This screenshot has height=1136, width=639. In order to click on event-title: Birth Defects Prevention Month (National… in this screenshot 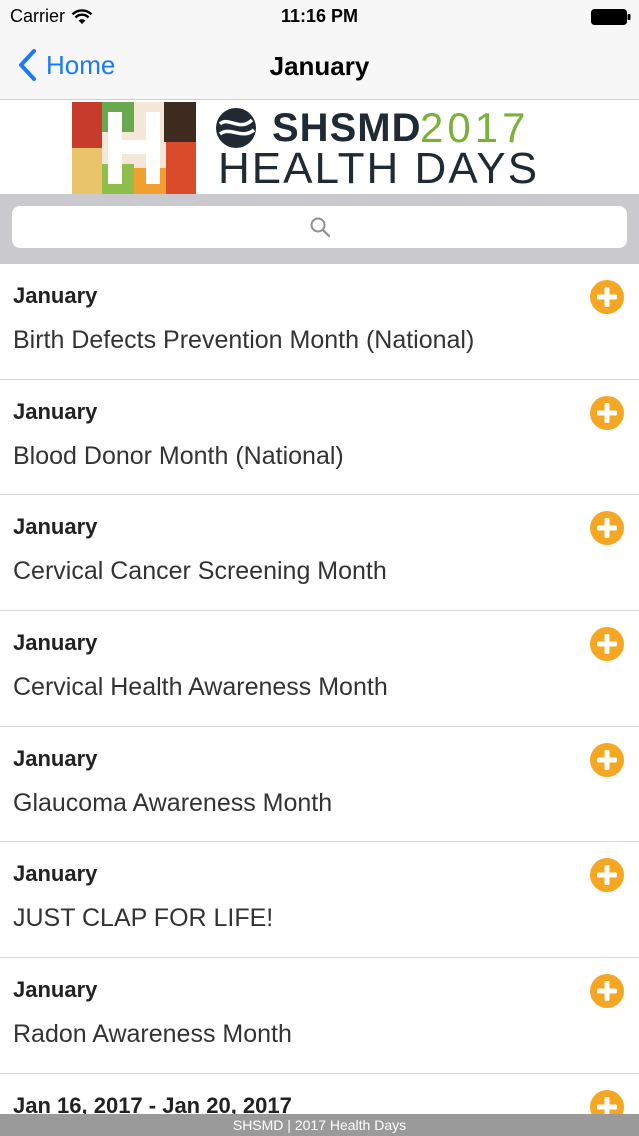, I will do `click(244, 340)`.